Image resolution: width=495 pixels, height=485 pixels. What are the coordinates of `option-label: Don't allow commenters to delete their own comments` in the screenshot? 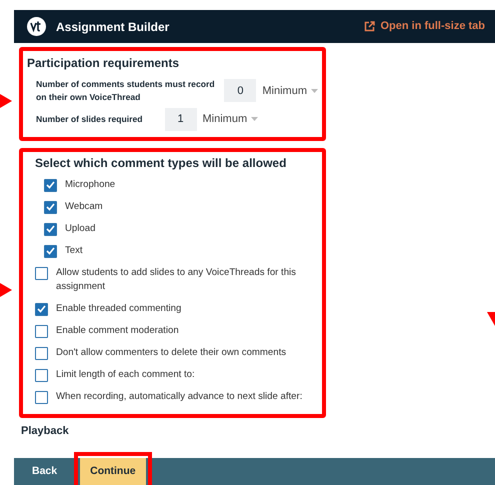 It's located at (171, 353).